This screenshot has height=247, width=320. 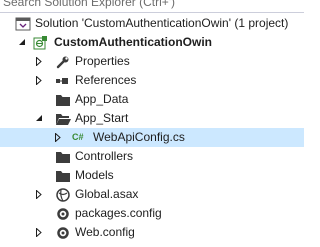 I want to click on global-asax-icon, so click(x=63, y=195).